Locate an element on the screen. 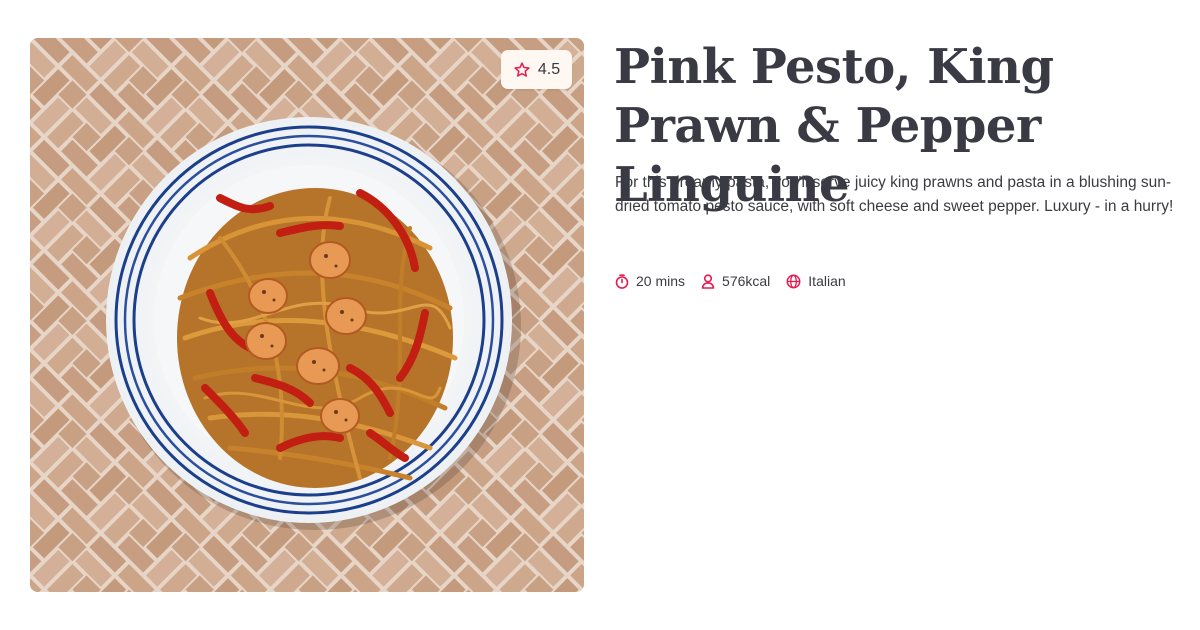 Image resolution: width=1200 pixels, height=630 pixels. star-icon is located at coordinates (522, 70).